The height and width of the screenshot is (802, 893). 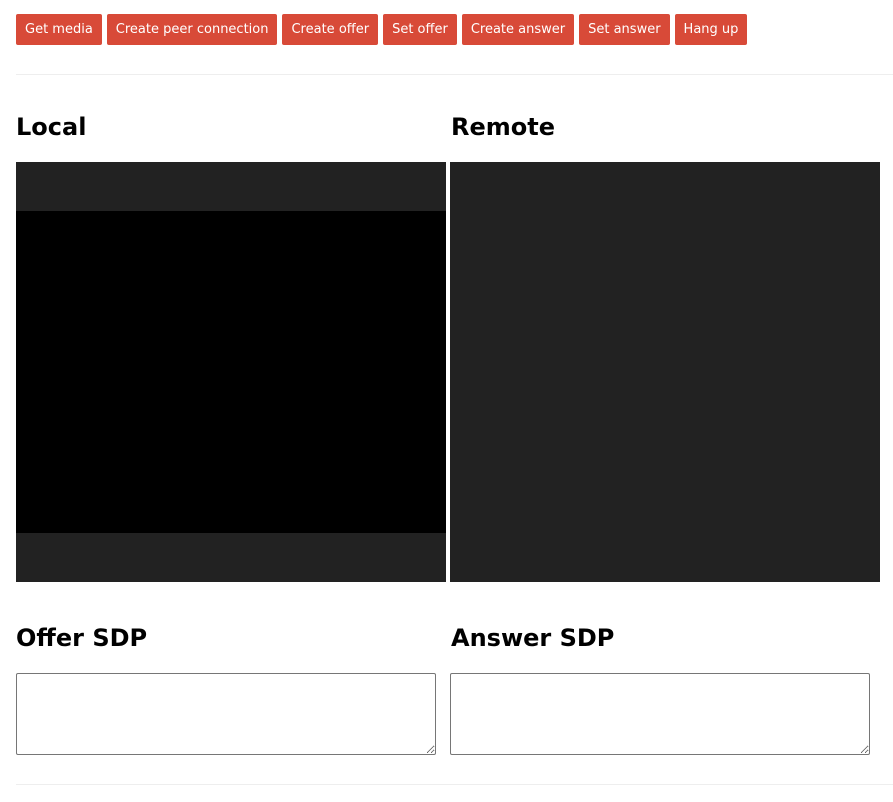 What do you see at coordinates (518, 29) in the screenshot?
I see `create-answer-button: Create answer` at bounding box center [518, 29].